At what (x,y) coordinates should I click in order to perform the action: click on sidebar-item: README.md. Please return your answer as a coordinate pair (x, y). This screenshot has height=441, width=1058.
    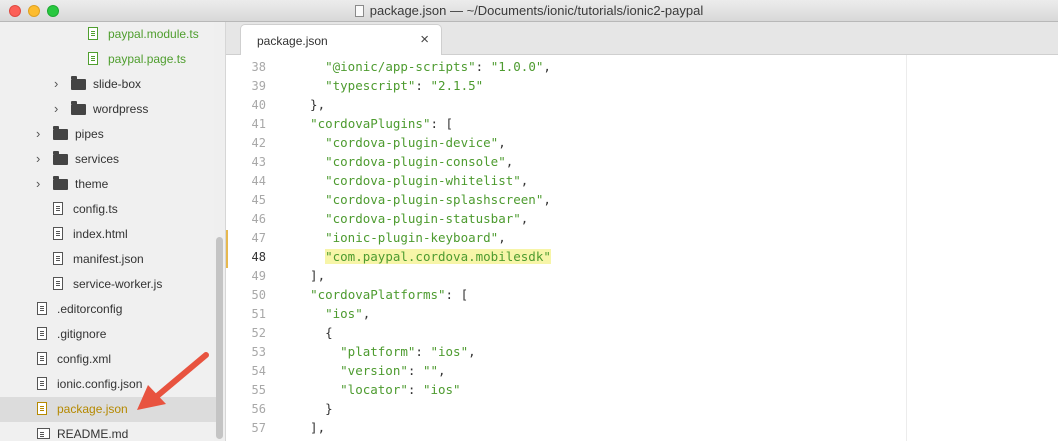
    Looking at the image, I should click on (108, 431).